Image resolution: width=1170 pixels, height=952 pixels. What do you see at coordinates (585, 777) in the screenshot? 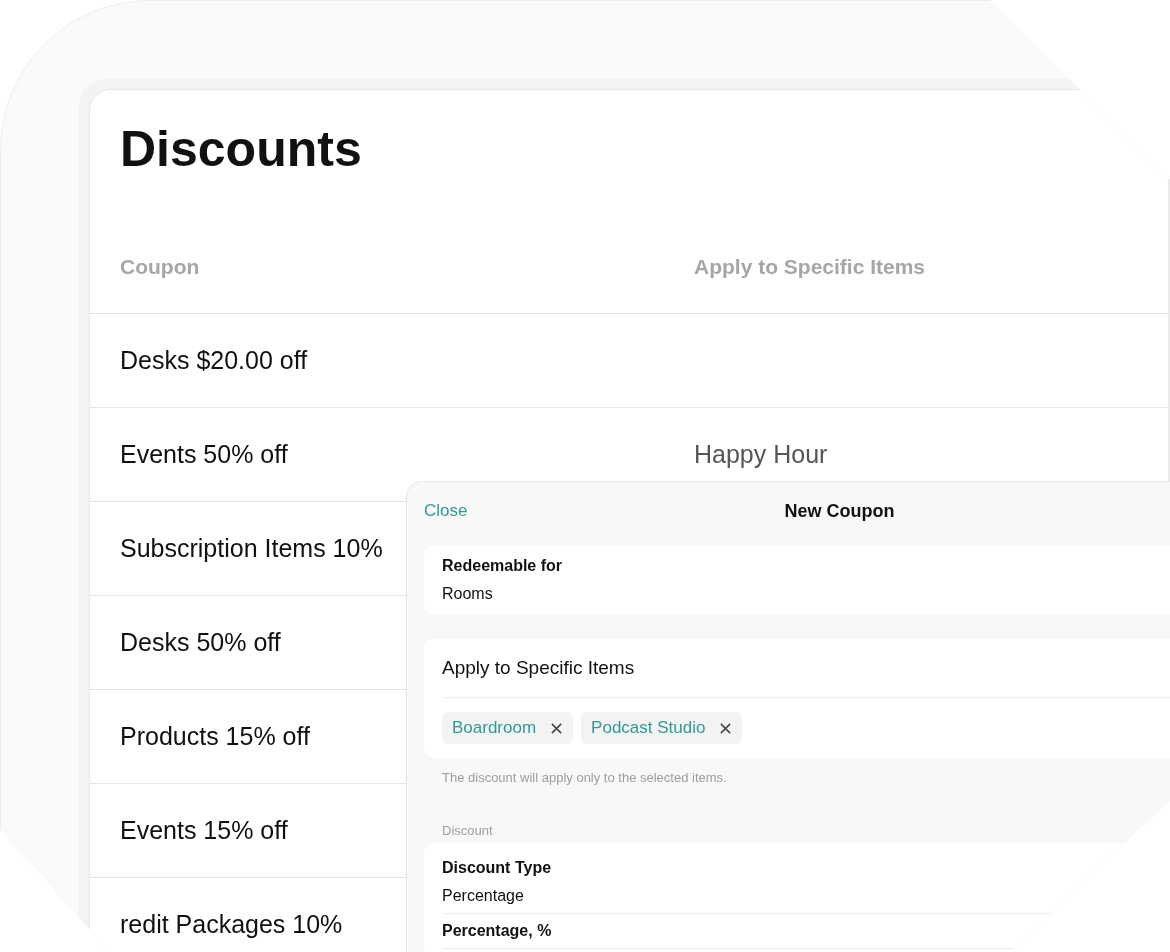
I see `hint-text: The discount will apply only to the selected items.` at bounding box center [585, 777].